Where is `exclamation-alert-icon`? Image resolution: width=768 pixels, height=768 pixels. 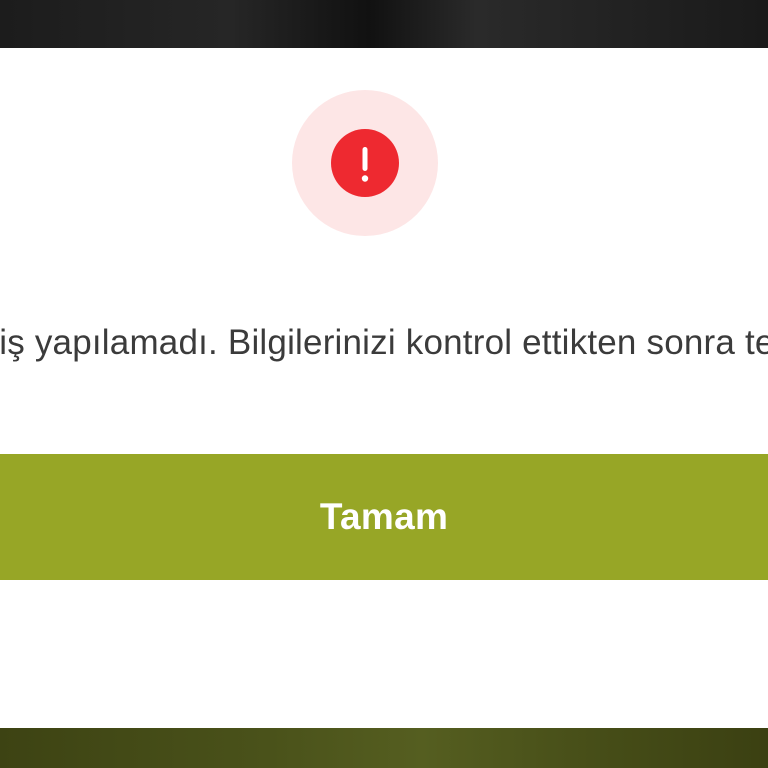
exclamation-alert-icon is located at coordinates (365, 163).